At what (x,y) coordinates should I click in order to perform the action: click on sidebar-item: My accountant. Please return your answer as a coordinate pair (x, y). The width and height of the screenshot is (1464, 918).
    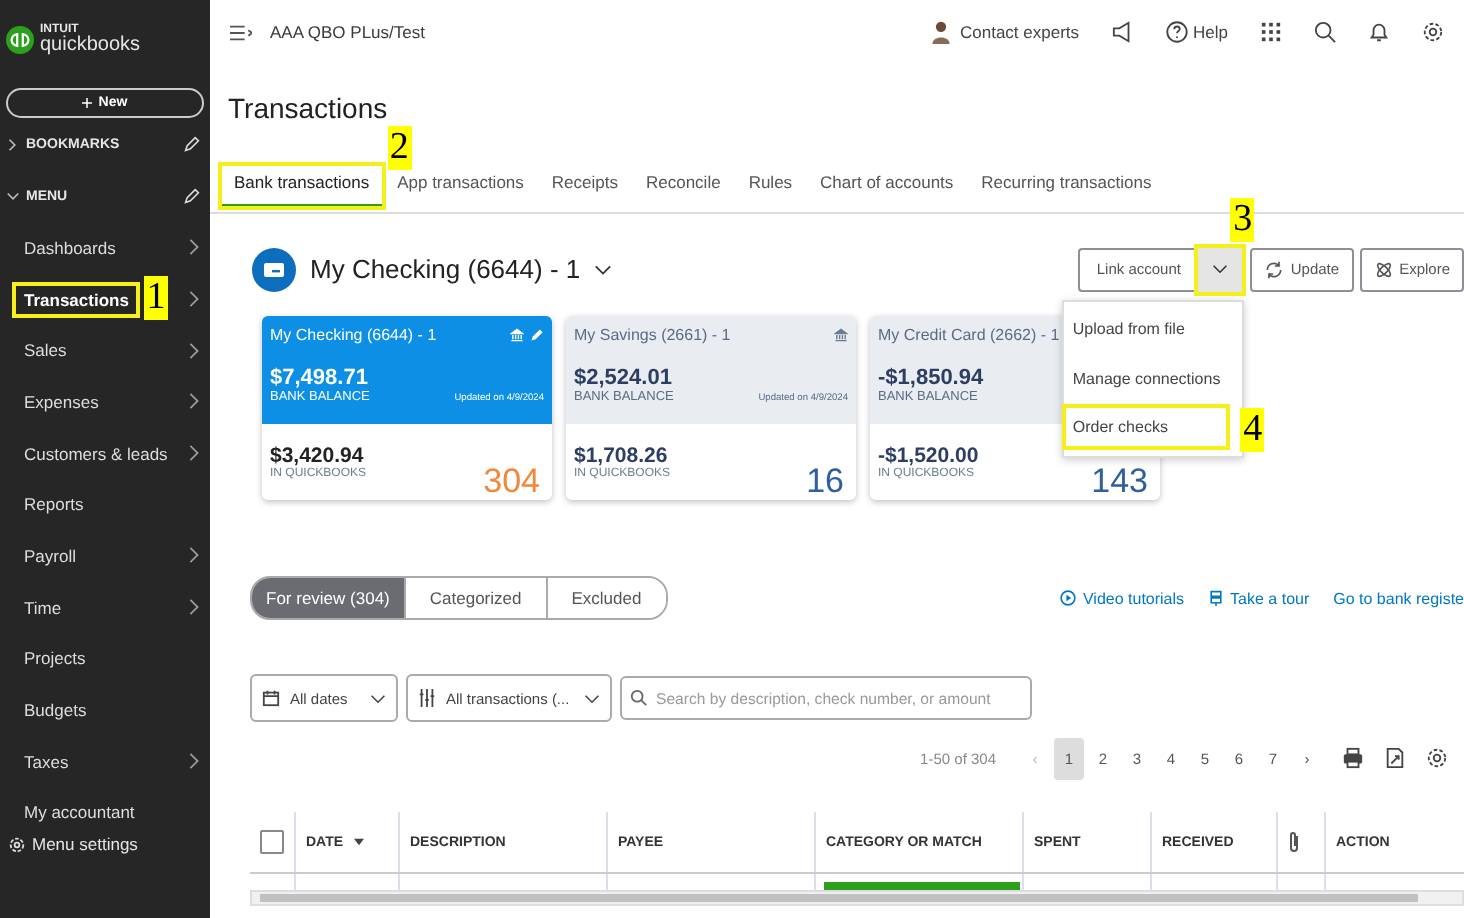
    Looking at the image, I should click on (79, 812).